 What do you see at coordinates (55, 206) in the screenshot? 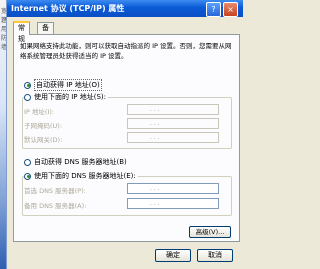
I see `alternate-dns-label: 备用 DNS 服务器(A):` at bounding box center [55, 206].